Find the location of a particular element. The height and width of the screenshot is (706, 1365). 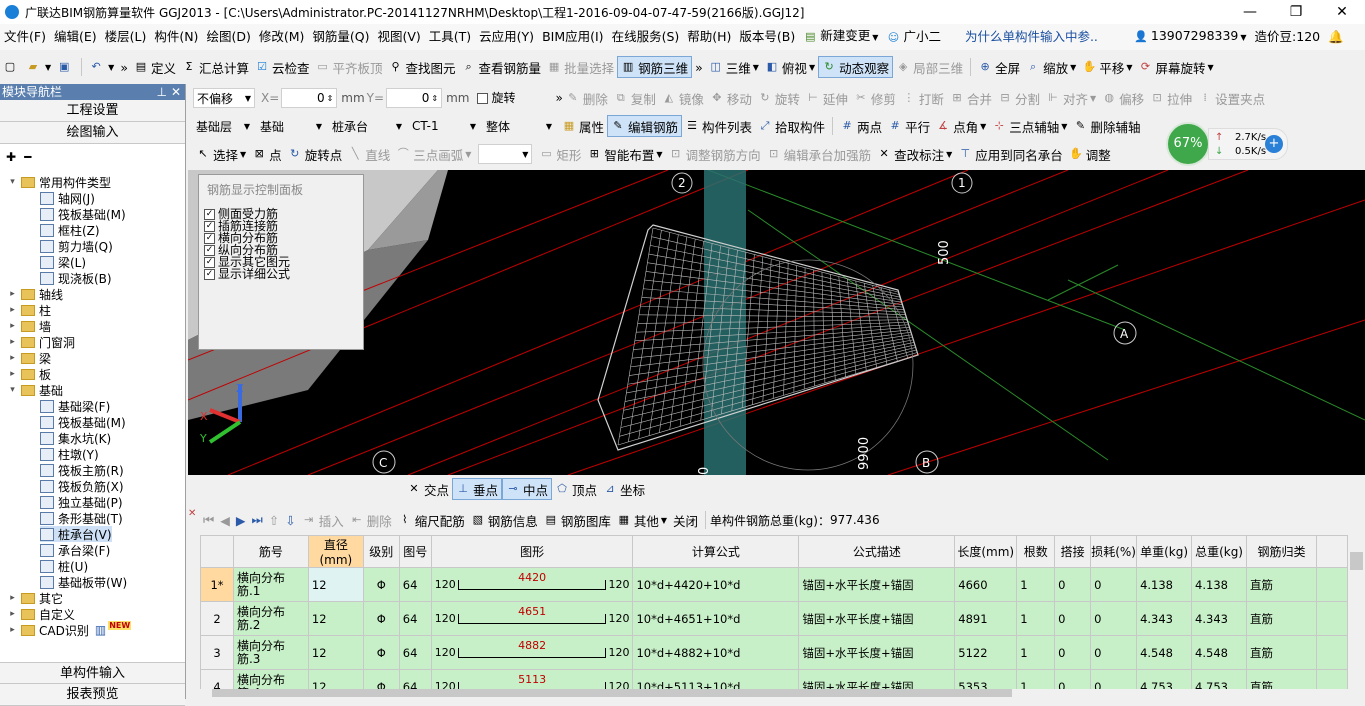

menu-component: 构件(N) is located at coordinates (176, 37).